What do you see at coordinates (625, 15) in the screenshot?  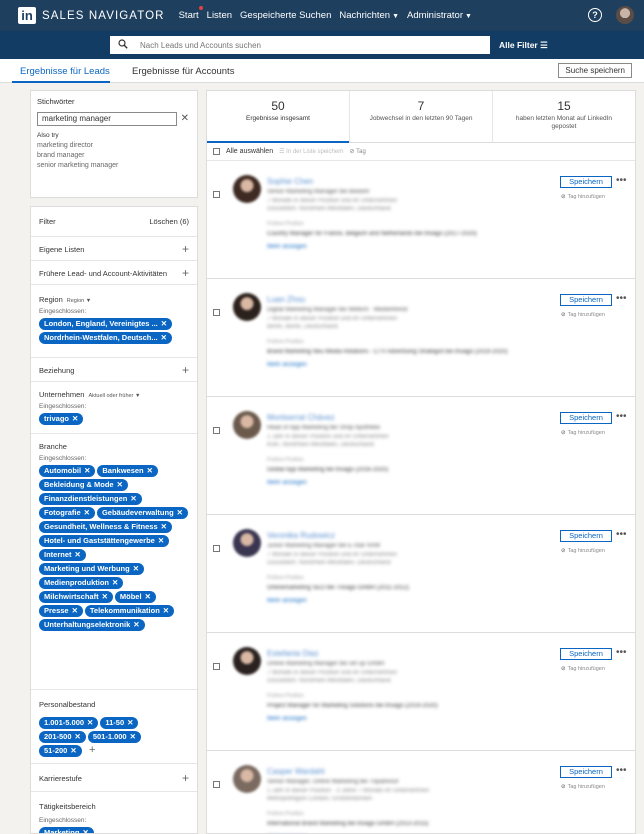 I see `user-avatar` at bounding box center [625, 15].